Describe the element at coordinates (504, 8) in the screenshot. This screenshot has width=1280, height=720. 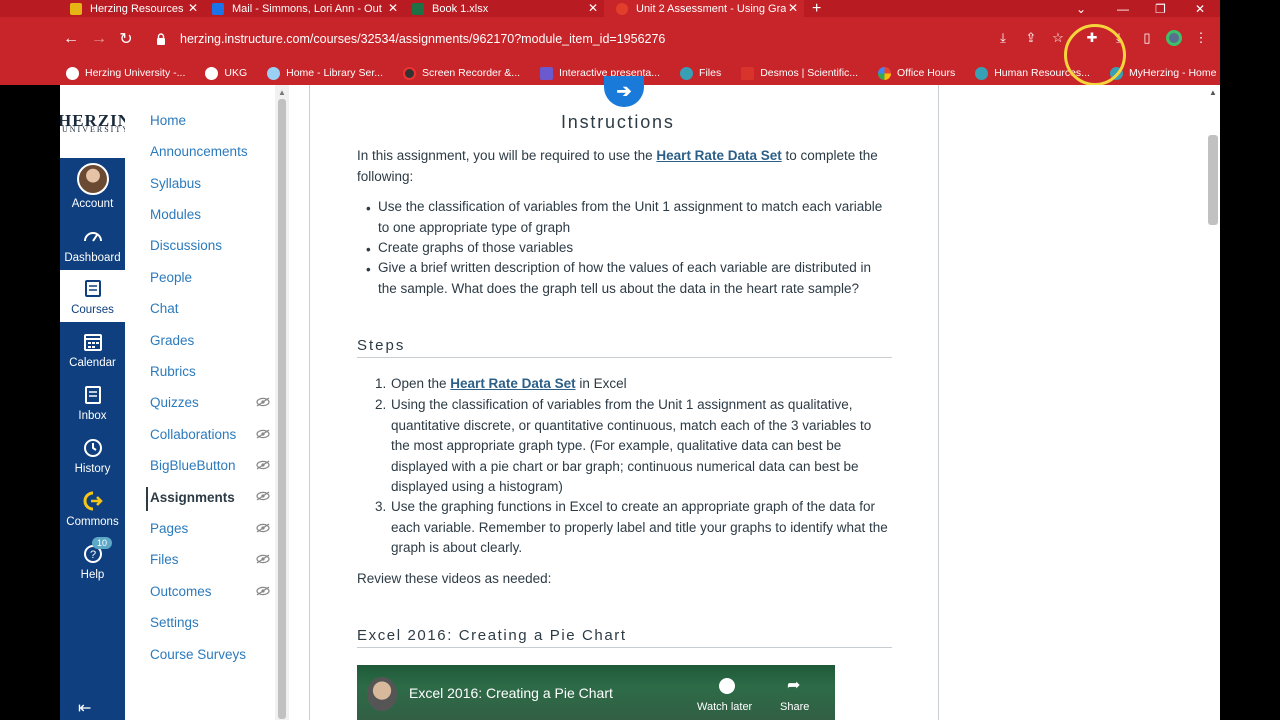
I see `tab-book1-xlsx: Book 1.xlsx ✕` at that location.